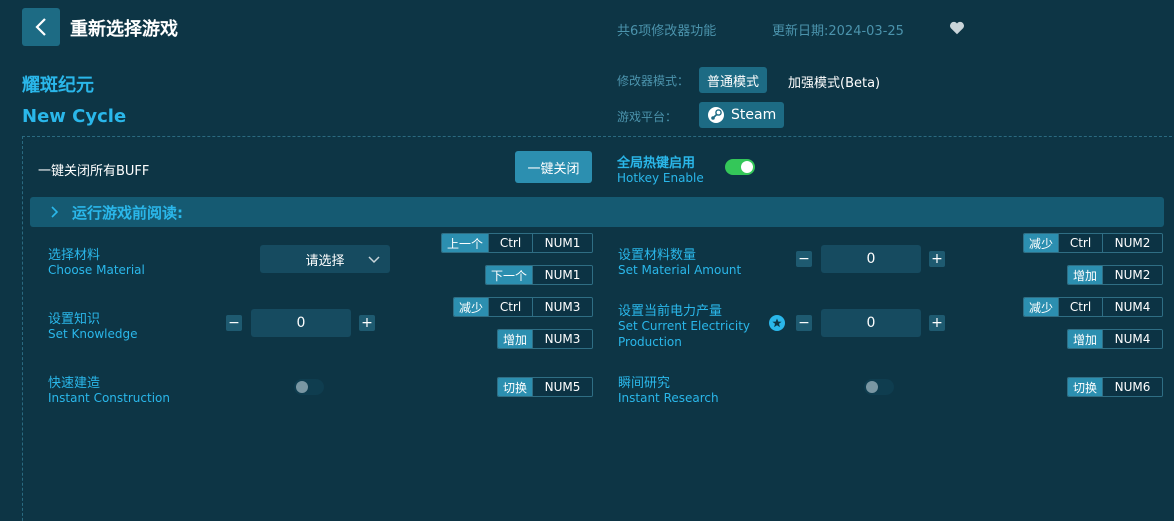 The width and height of the screenshot is (1174, 521). I want to click on knowledge-increment-button: +, so click(367, 323).